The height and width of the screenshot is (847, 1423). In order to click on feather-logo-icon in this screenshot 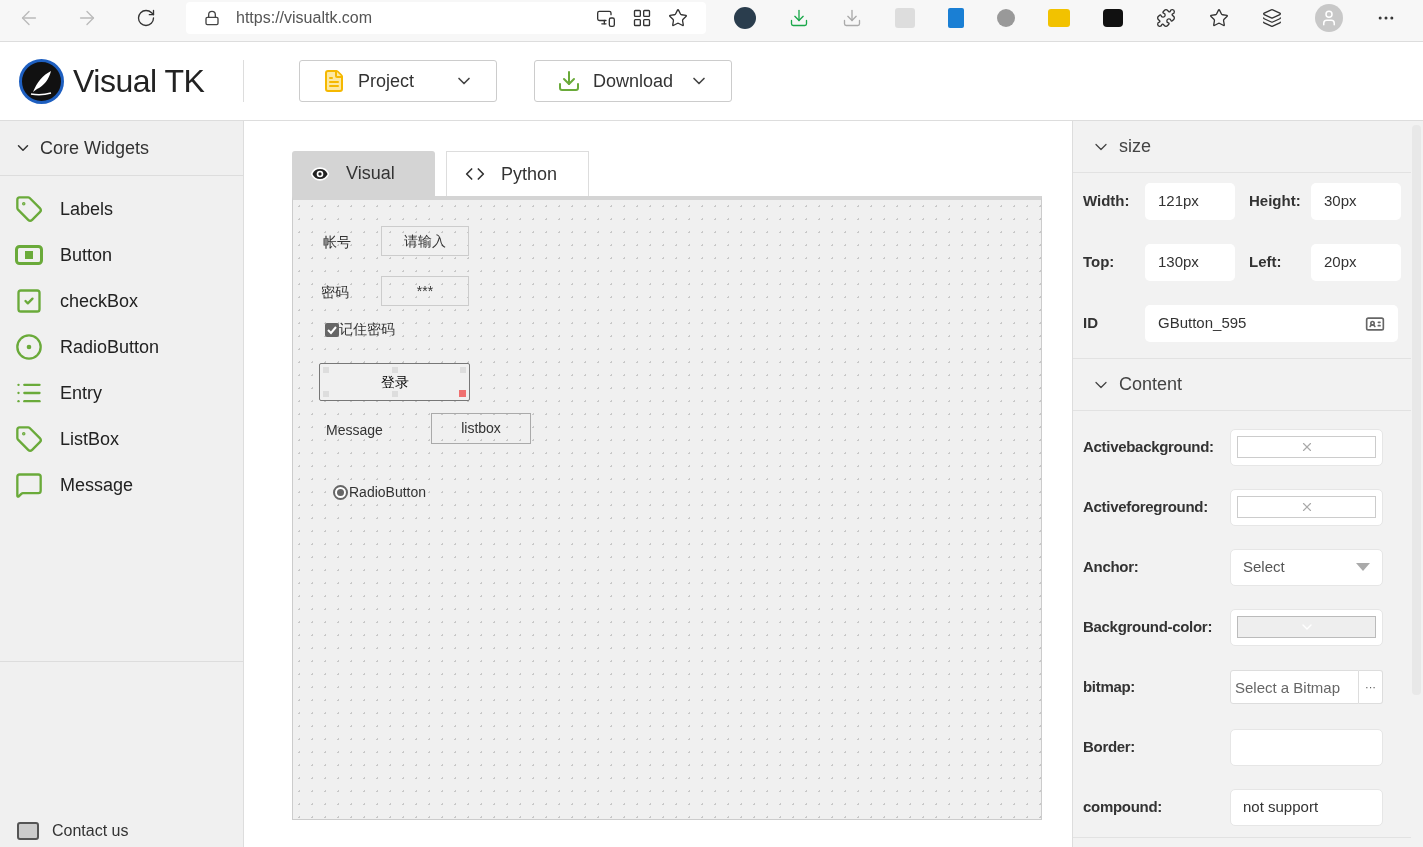, I will do `click(41, 81)`.